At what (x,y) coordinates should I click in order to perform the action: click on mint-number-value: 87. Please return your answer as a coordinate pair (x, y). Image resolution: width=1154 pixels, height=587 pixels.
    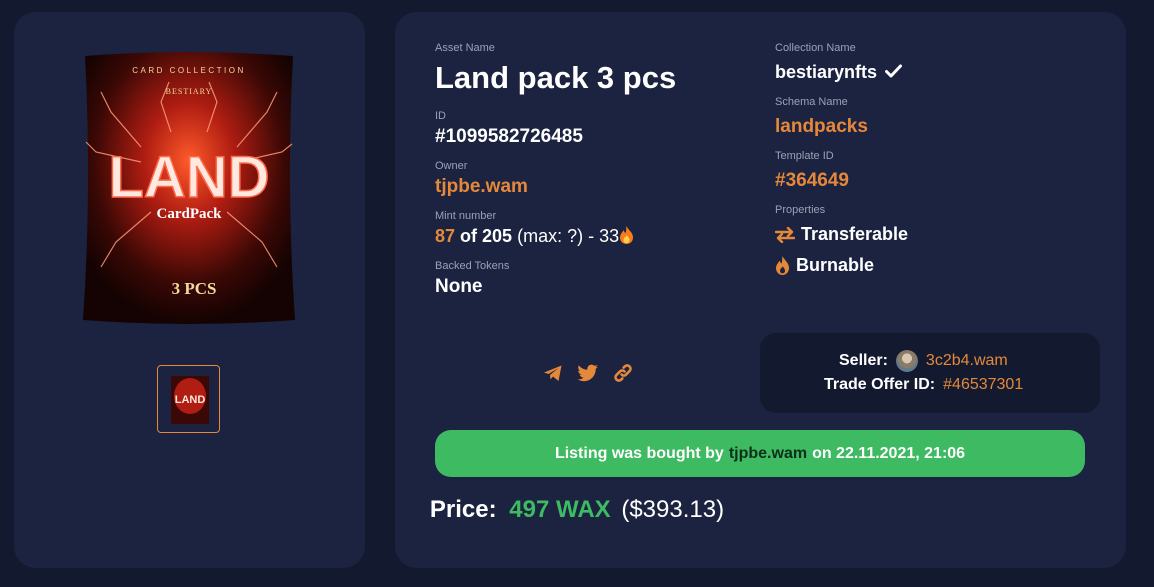
    Looking at the image, I should click on (445, 236).